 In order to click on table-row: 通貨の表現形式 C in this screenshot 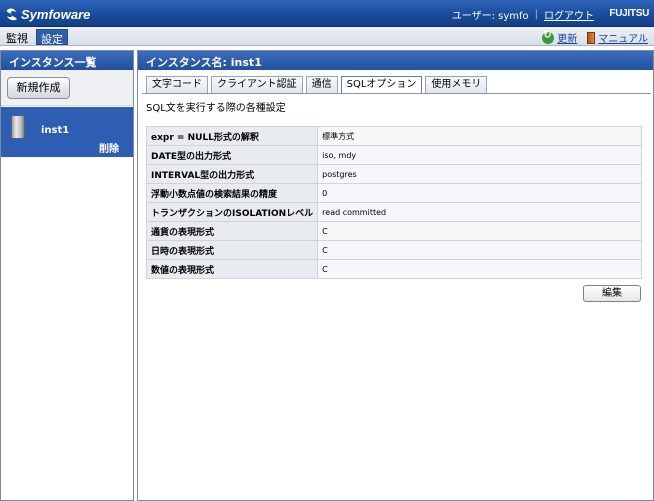, I will do `click(393, 231)`.